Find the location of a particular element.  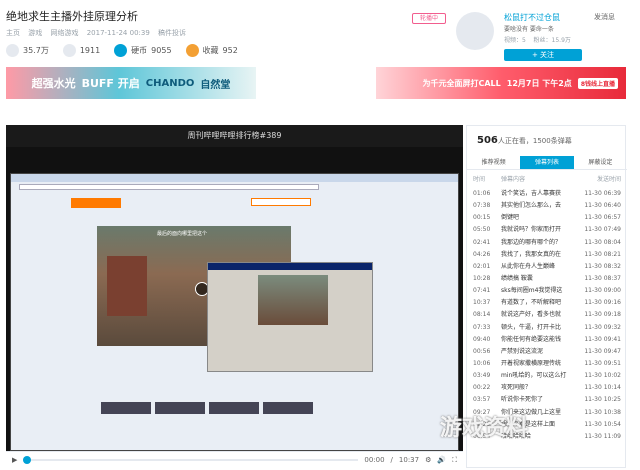

list-item: 08:14 就说这产好，看多也就 11-30 09:18 is located at coordinates (547, 315).